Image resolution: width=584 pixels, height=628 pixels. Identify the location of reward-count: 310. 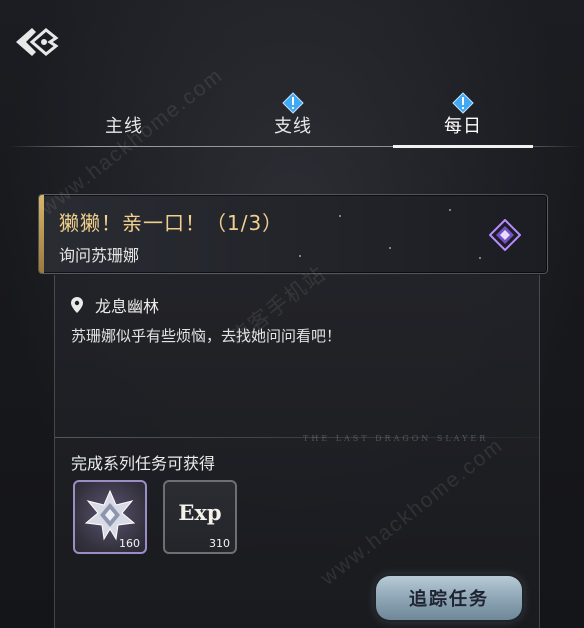
(219, 543).